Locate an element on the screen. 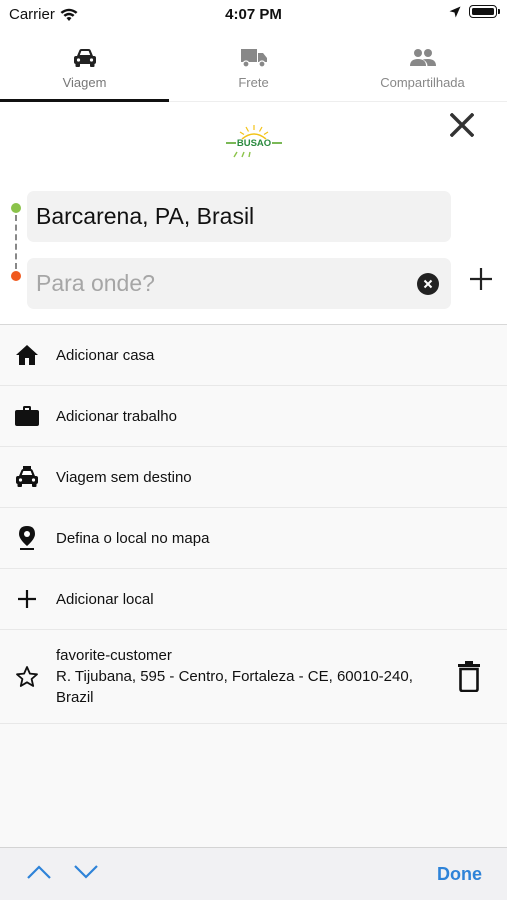 The image size is (507, 900). clear-destination-button is located at coordinates (428, 284).